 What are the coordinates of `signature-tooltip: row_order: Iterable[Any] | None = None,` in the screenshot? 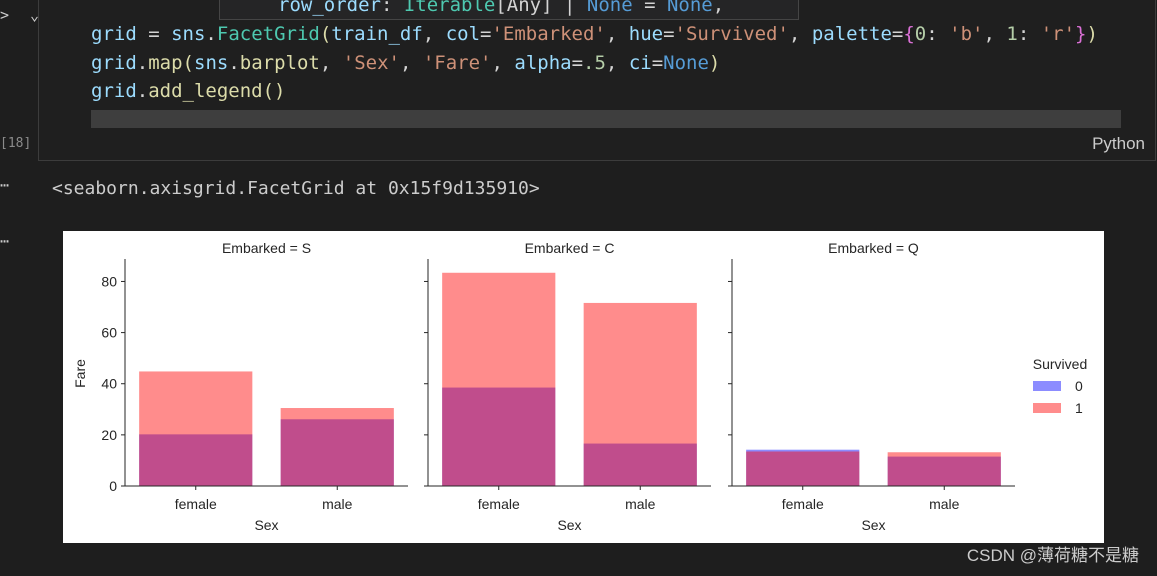 It's located at (509, 10).